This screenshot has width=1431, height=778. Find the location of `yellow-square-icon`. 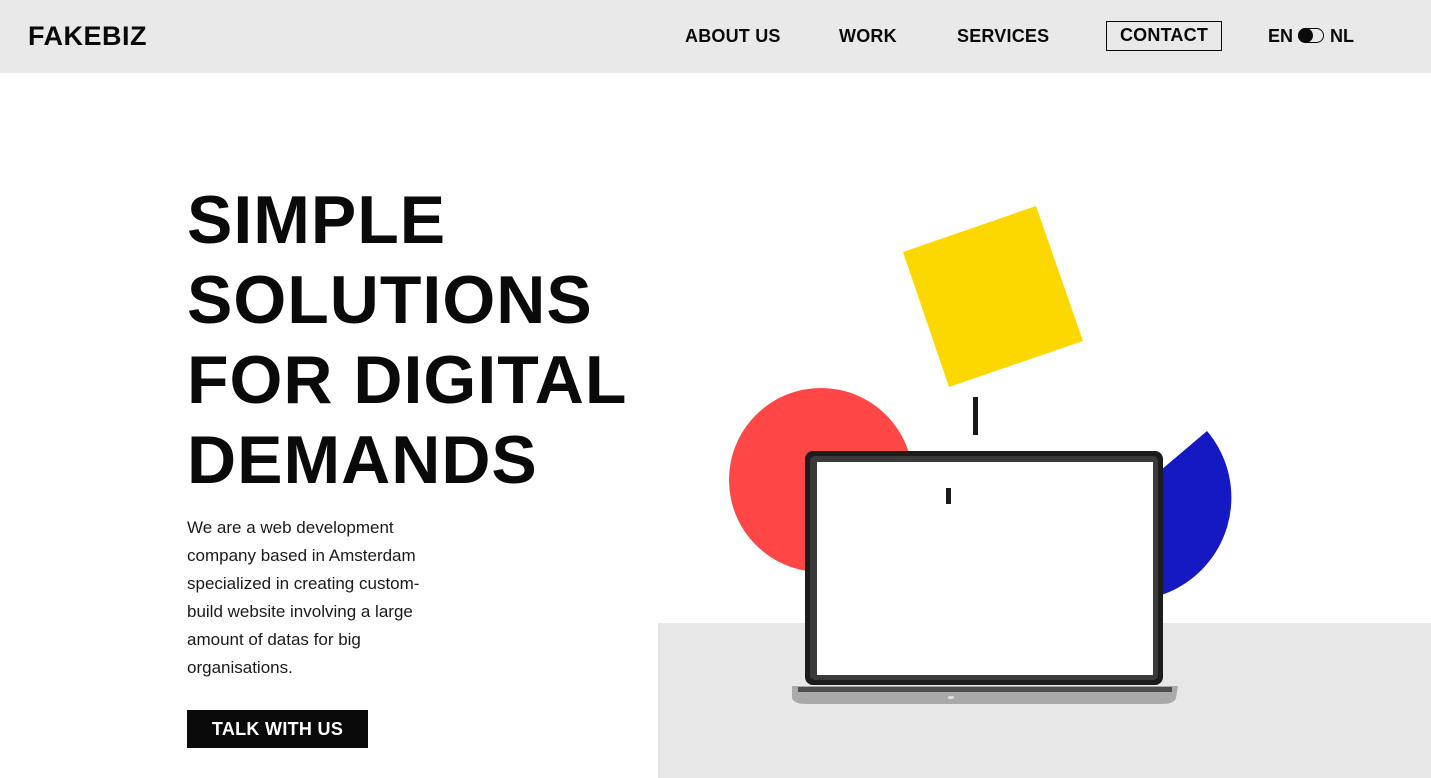

yellow-square-icon is located at coordinates (993, 296).